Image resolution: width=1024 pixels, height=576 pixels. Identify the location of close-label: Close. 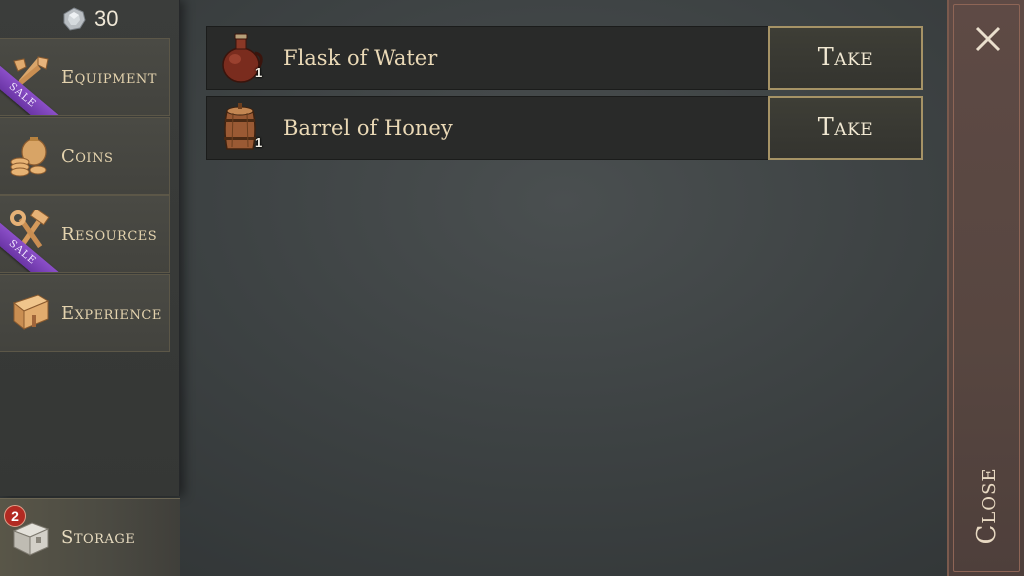
(987, 506).